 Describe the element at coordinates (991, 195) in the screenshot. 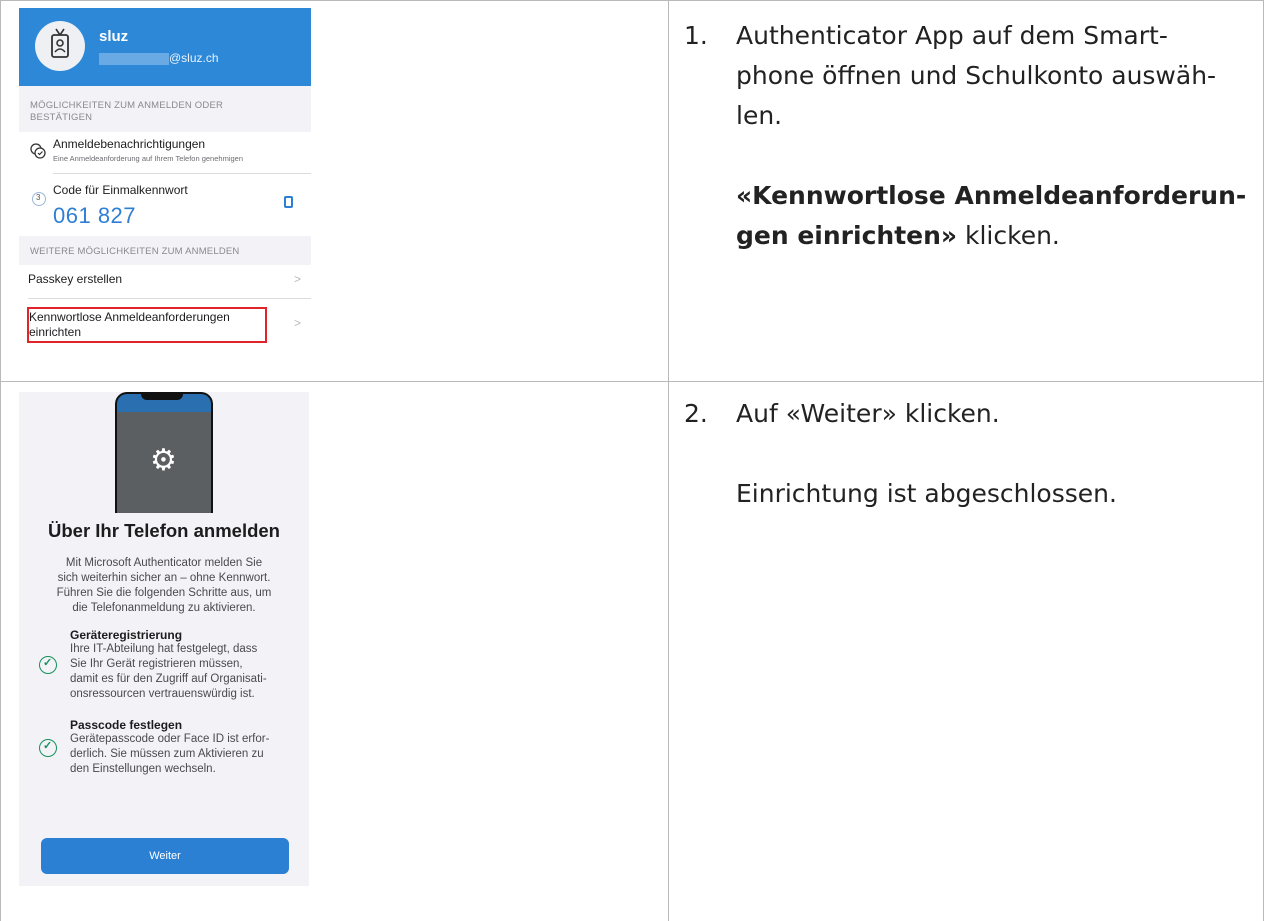

I see `instruction-bold: «Kennwortlose Anmeldeanforderun-` at that location.